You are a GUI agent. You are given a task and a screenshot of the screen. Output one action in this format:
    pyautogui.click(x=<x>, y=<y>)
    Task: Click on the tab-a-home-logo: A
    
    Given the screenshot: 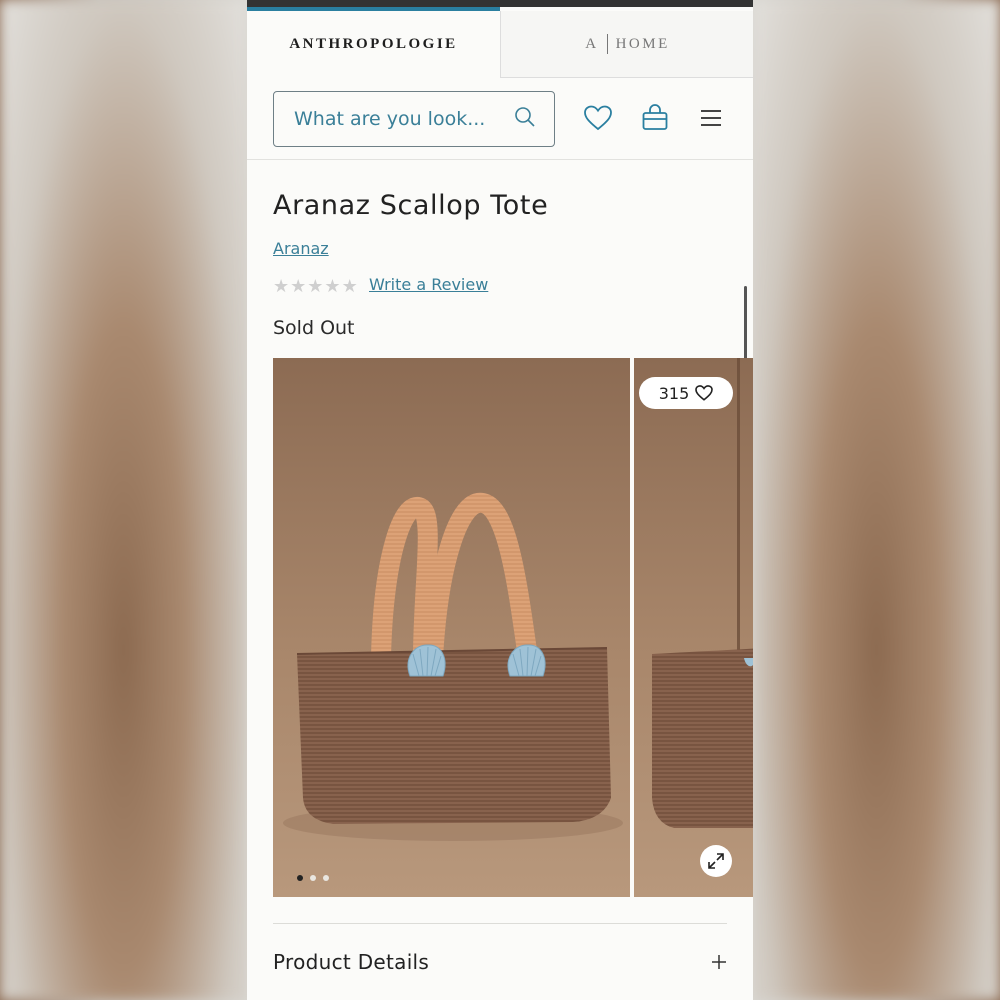 What is the action you would take?
    pyautogui.click(x=592, y=43)
    